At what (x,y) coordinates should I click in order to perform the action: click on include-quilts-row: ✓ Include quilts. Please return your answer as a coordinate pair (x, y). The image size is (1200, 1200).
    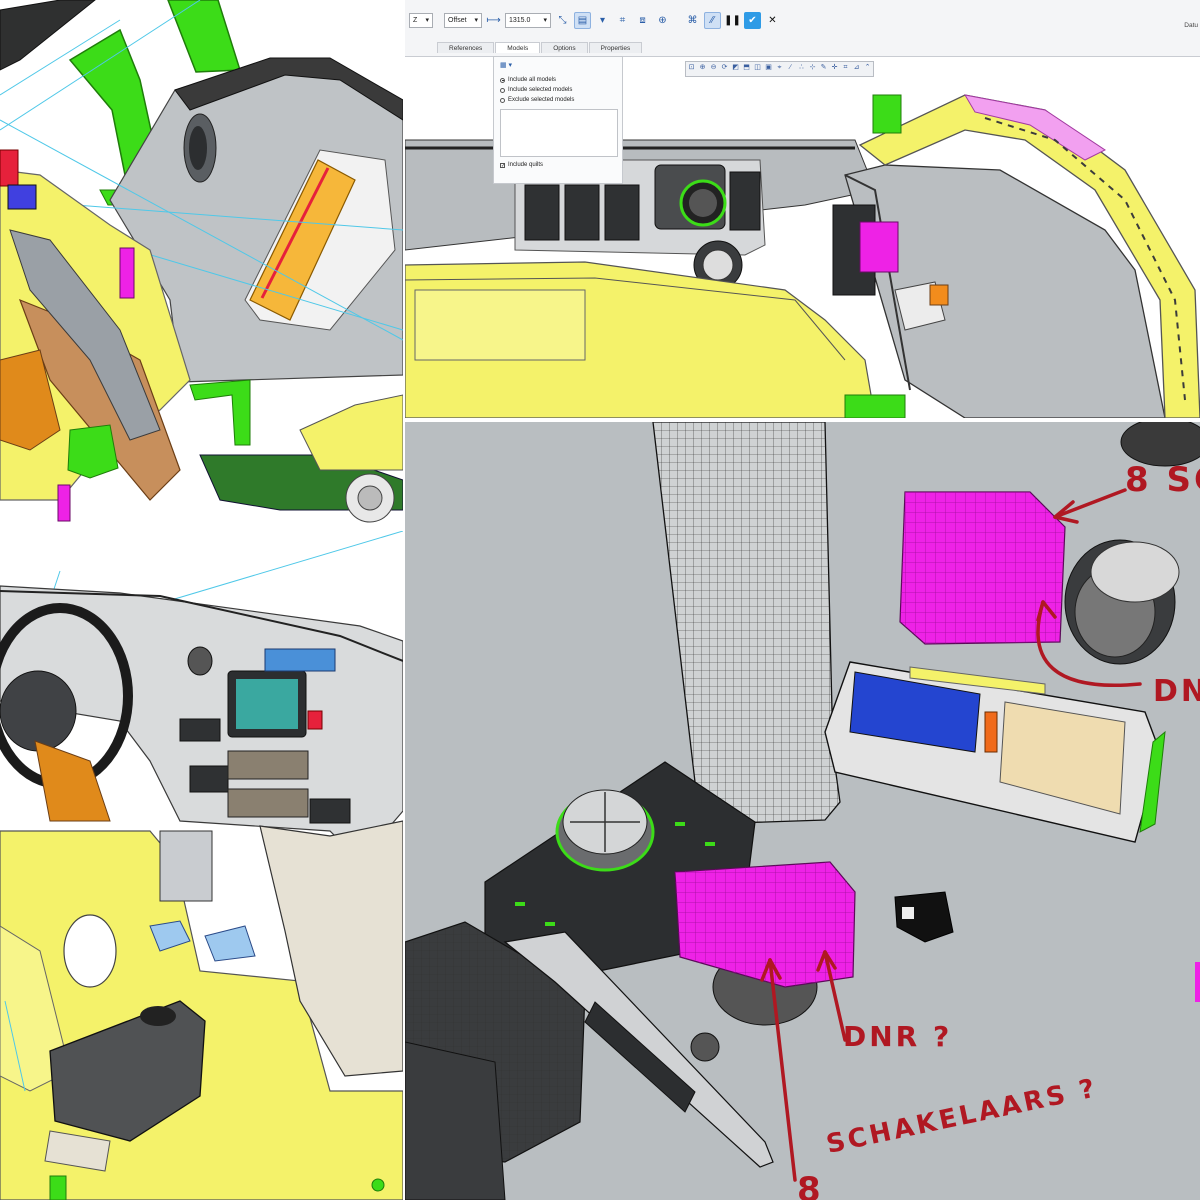
    Looking at the image, I should click on (561, 165).